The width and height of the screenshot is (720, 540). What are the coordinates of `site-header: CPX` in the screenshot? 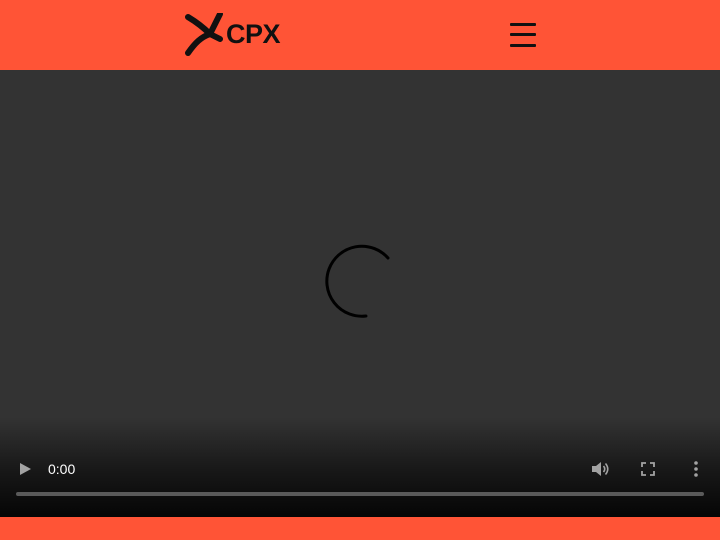 It's located at (360, 35).